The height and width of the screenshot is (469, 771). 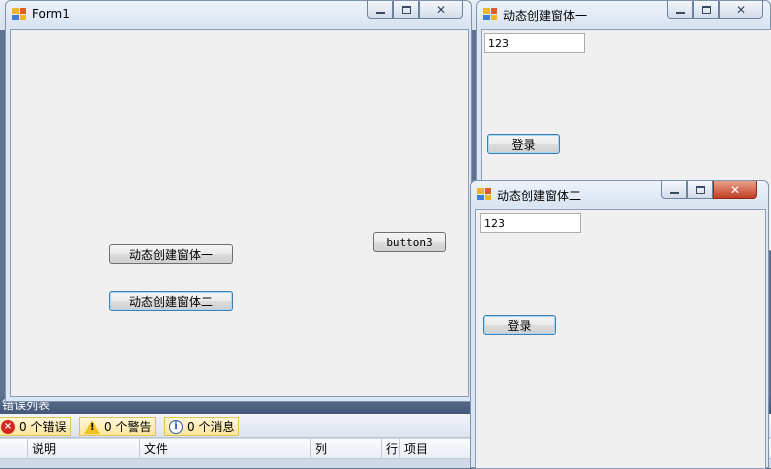 I want to click on messages-filter-button: i 0 个消息, so click(x=202, y=426).